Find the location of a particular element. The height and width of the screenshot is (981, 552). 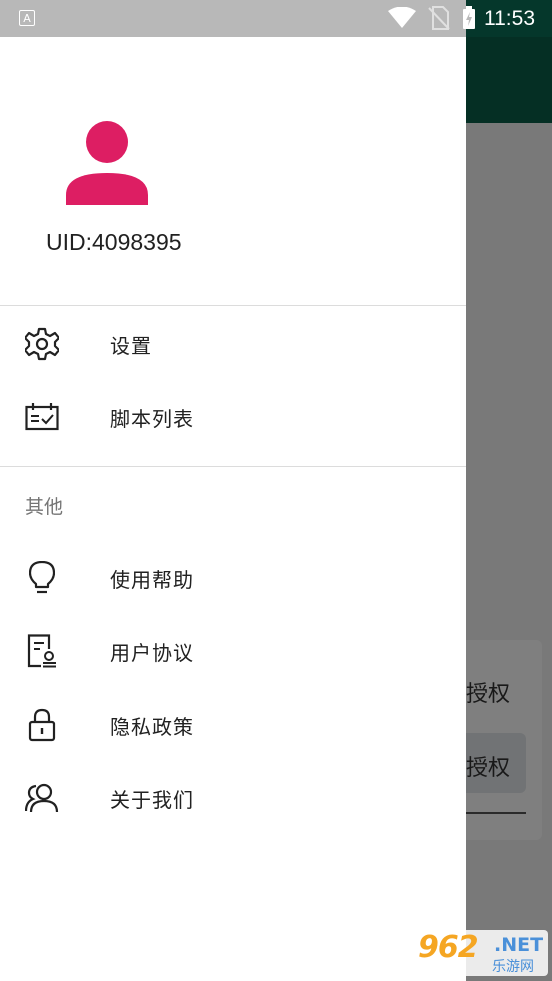

wifi-icon is located at coordinates (402, 19).